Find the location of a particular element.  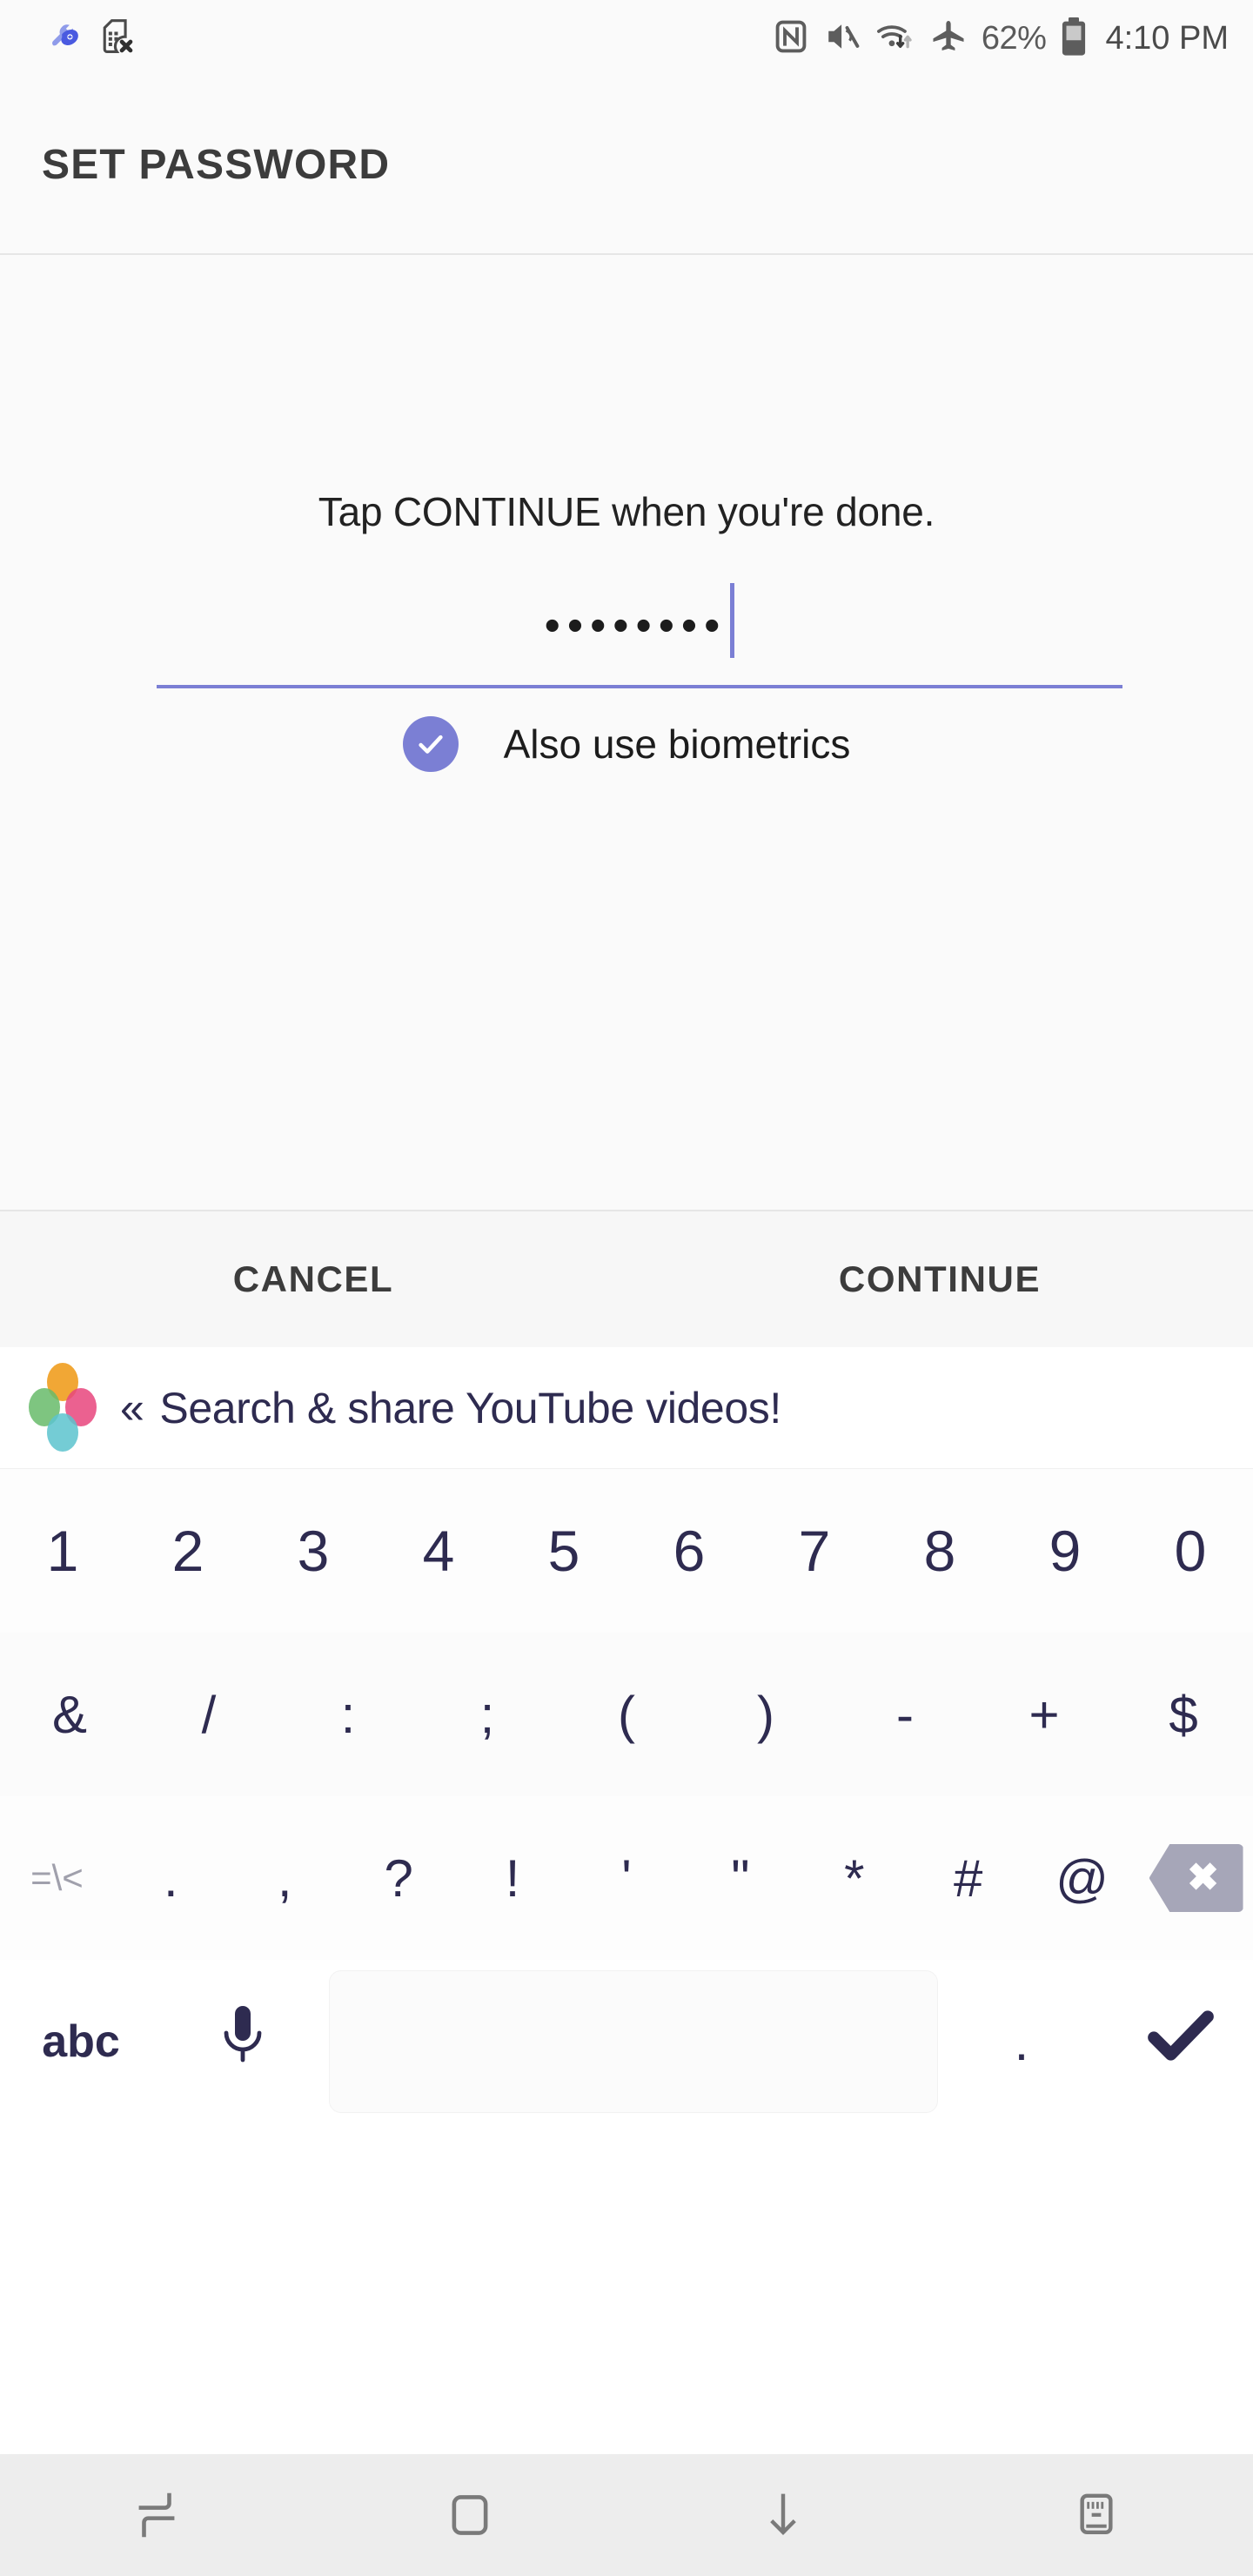

key-comma: , is located at coordinates (285, 1878).